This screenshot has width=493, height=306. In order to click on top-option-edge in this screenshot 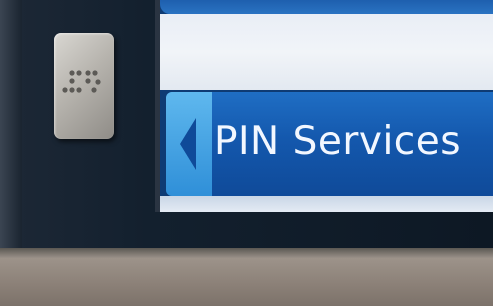, I will do `click(326, 7)`.